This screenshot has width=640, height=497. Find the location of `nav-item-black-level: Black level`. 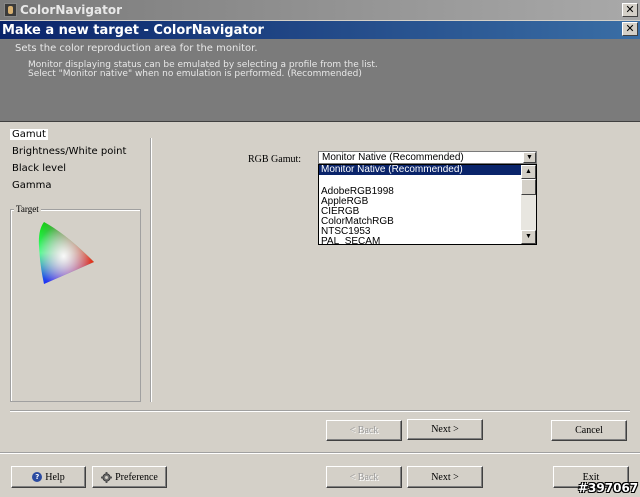

nav-item-black-level: Black level is located at coordinates (39, 168).